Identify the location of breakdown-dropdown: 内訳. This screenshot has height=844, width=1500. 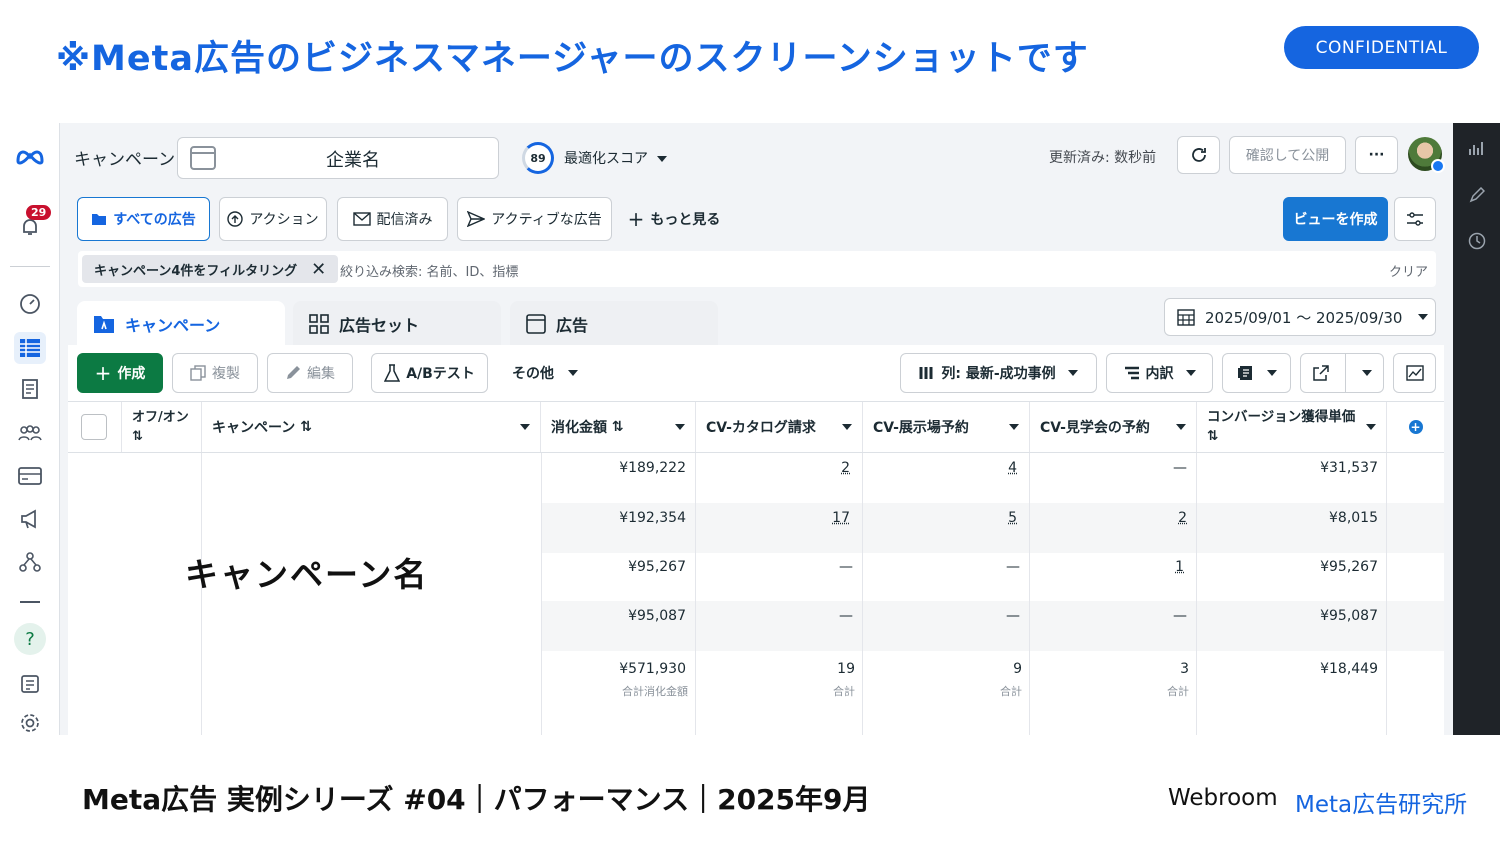
(1159, 373).